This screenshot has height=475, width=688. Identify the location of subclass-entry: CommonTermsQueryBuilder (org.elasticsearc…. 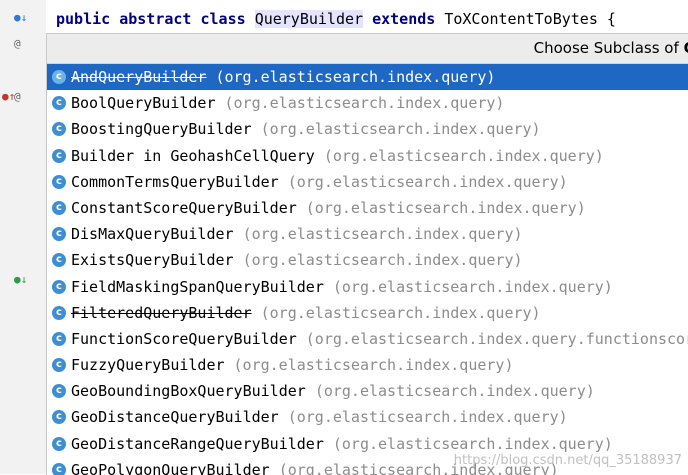
(319, 182).